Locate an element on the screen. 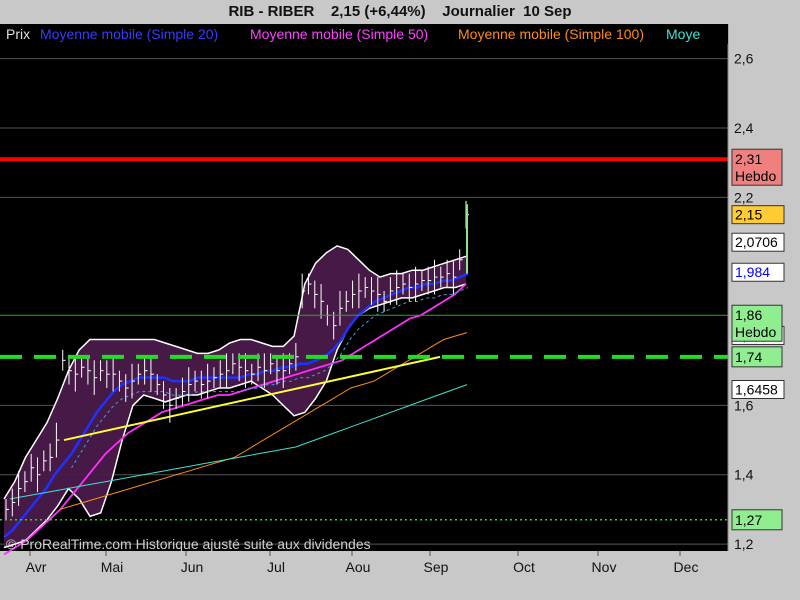 This screenshot has height=600, width=800. legend-entry: Moyenne mobile (Simple 20) is located at coordinates (129, 34).